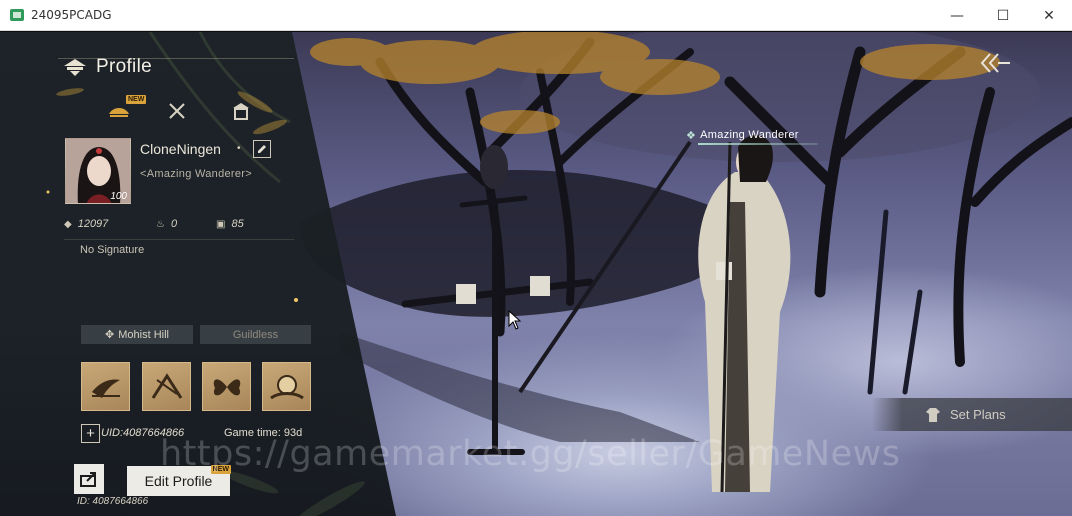  I want to click on diamond-icon: ◆, so click(68, 224).